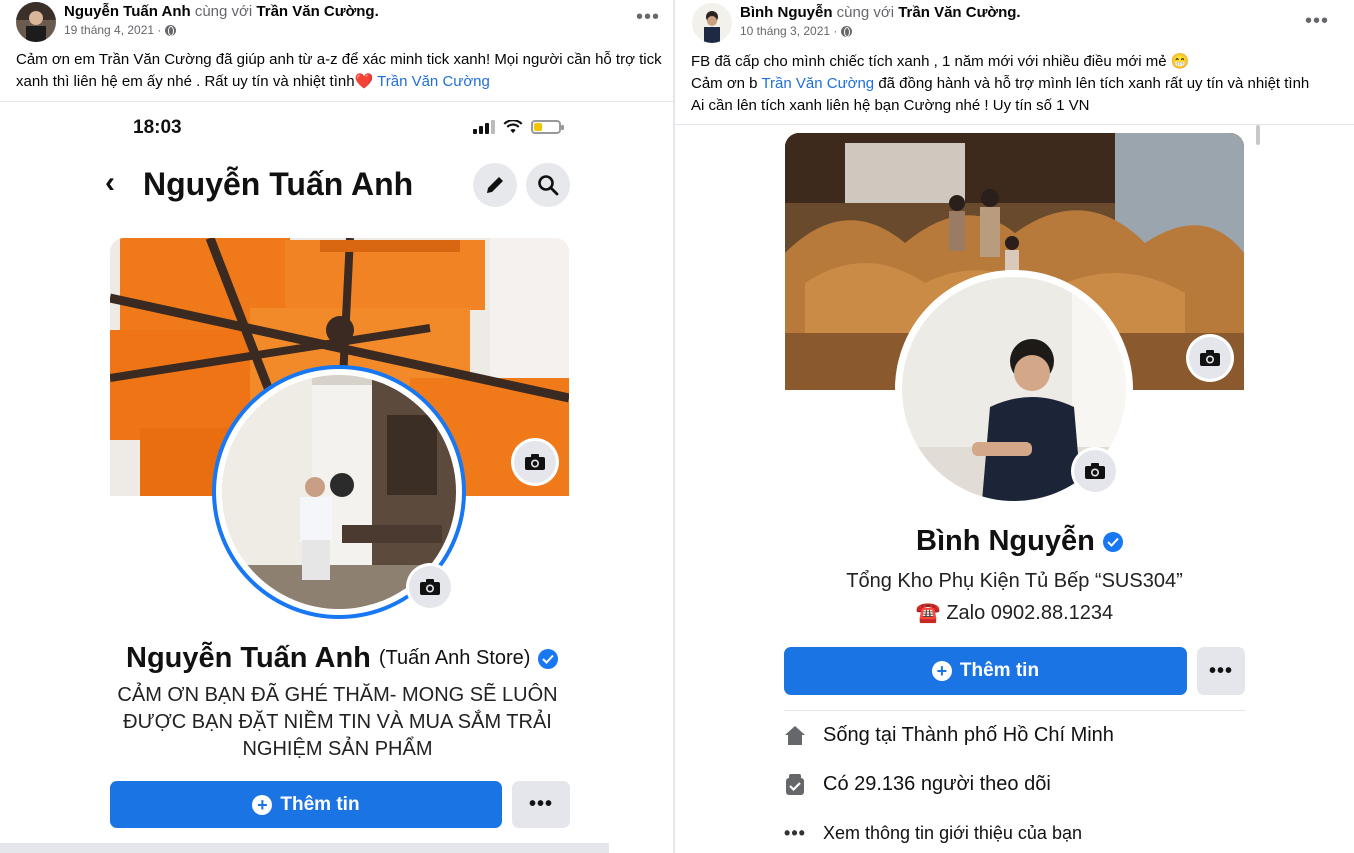 This screenshot has width=1354, height=853. What do you see at coordinates (795, 784) in the screenshot?
I see `followers-icon` at bounding box center [795, 784].